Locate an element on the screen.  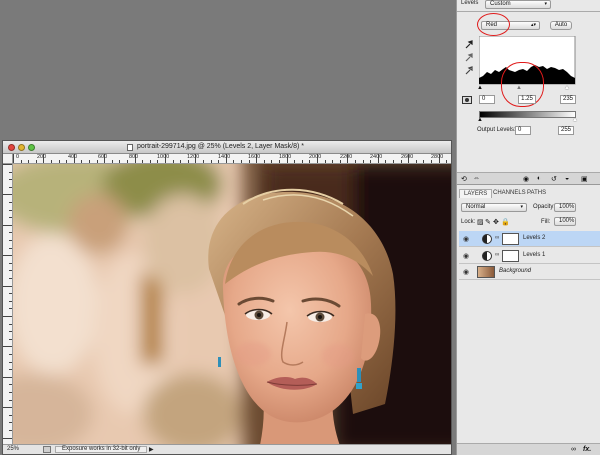
reset-icon: ↺ is located at coordinates (554, 179).